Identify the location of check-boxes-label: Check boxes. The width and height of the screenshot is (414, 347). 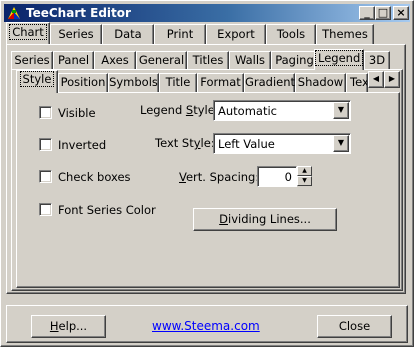
(94, 177).